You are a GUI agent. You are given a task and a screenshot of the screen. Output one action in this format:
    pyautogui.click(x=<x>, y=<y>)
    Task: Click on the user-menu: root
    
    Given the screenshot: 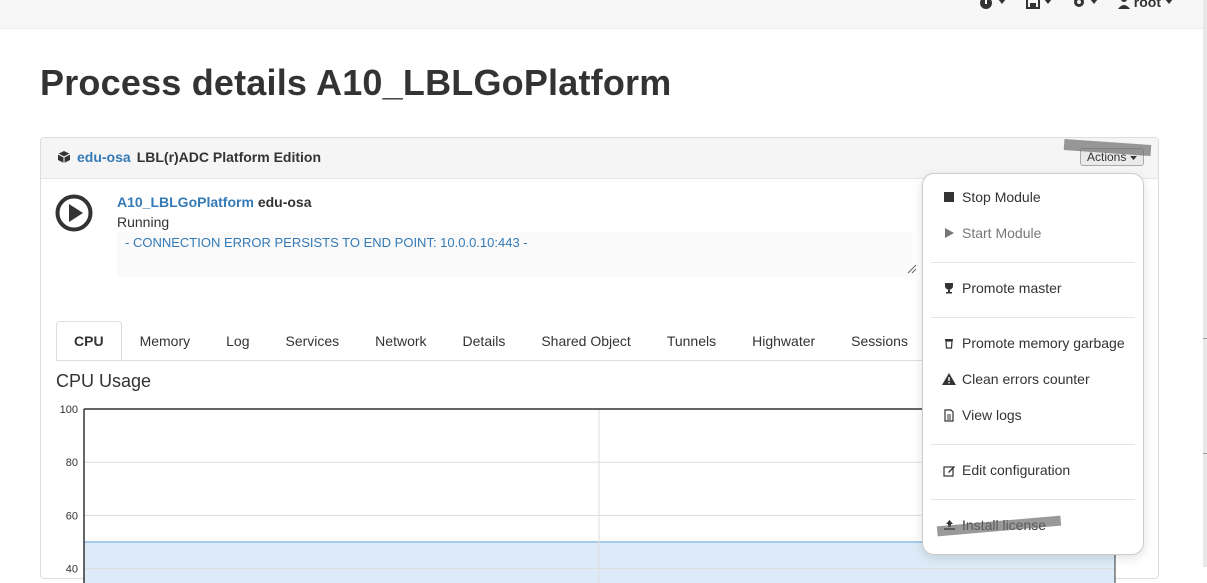 What is the action you would take?
    pyautogui.click(x=1145, y=5)
    